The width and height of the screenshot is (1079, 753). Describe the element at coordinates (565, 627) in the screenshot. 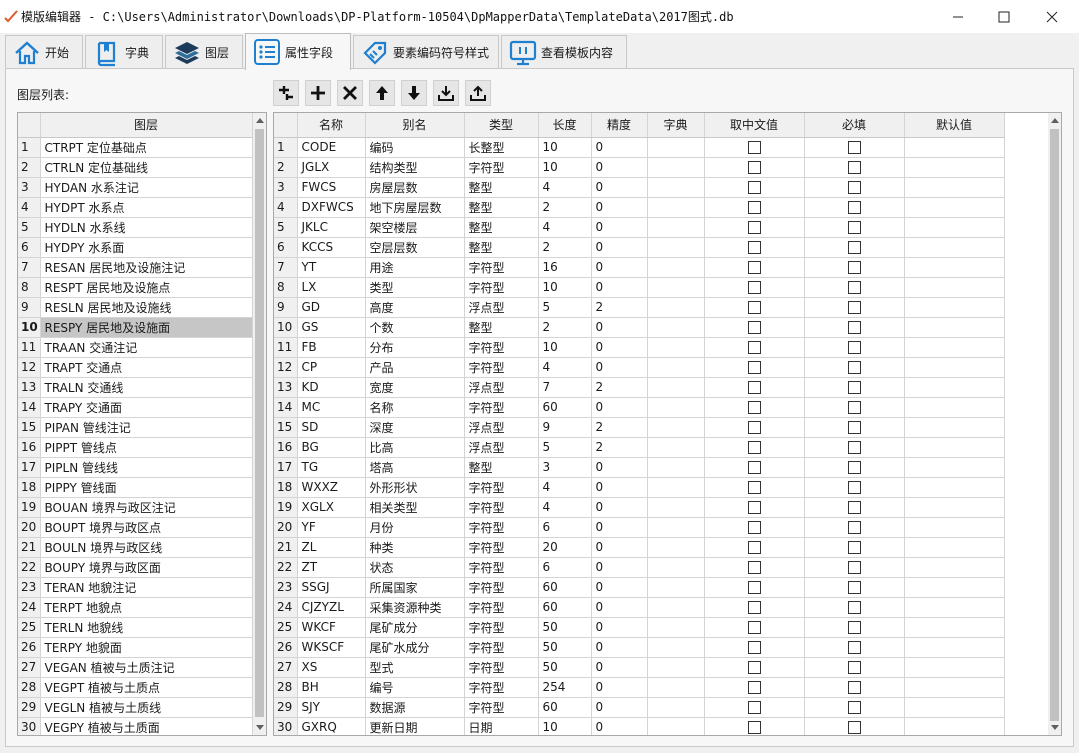

I see `field-length-cell: 50` at that location.